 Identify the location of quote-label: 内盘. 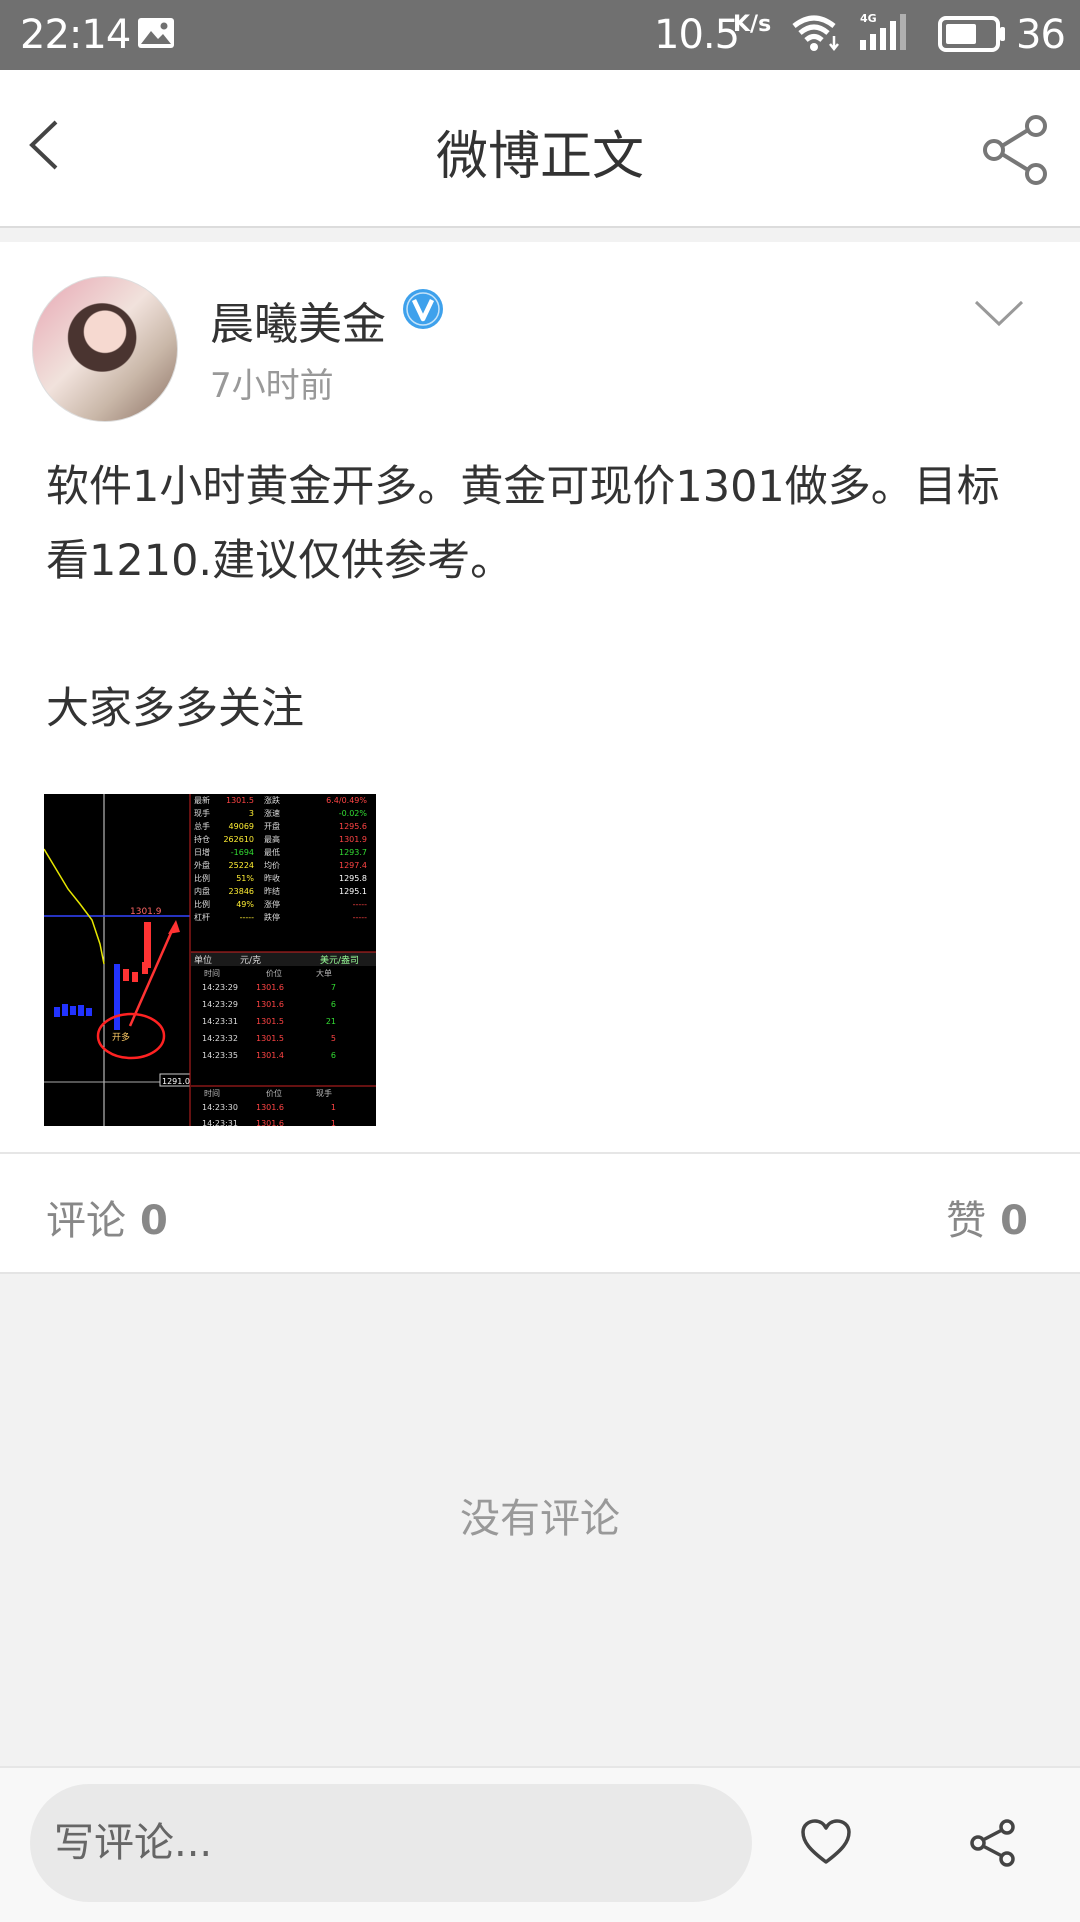
(202, 891).